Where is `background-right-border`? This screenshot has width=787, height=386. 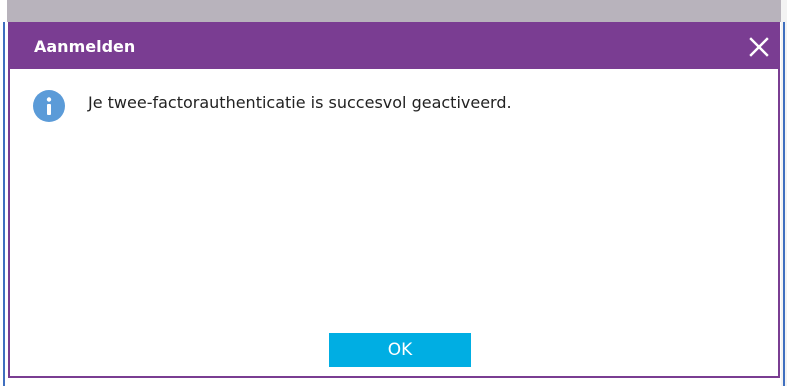
background-right-border is located at coordinates (784, 204).